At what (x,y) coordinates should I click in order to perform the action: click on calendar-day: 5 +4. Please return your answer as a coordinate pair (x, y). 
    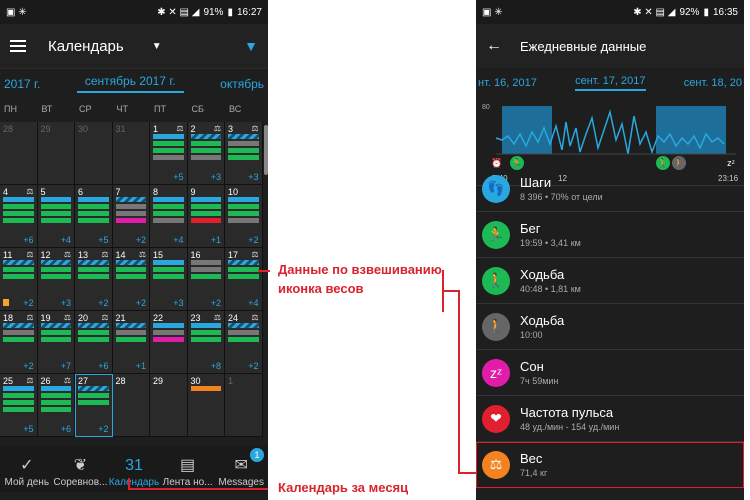
    Looking at the image, I should click on (56, 216).